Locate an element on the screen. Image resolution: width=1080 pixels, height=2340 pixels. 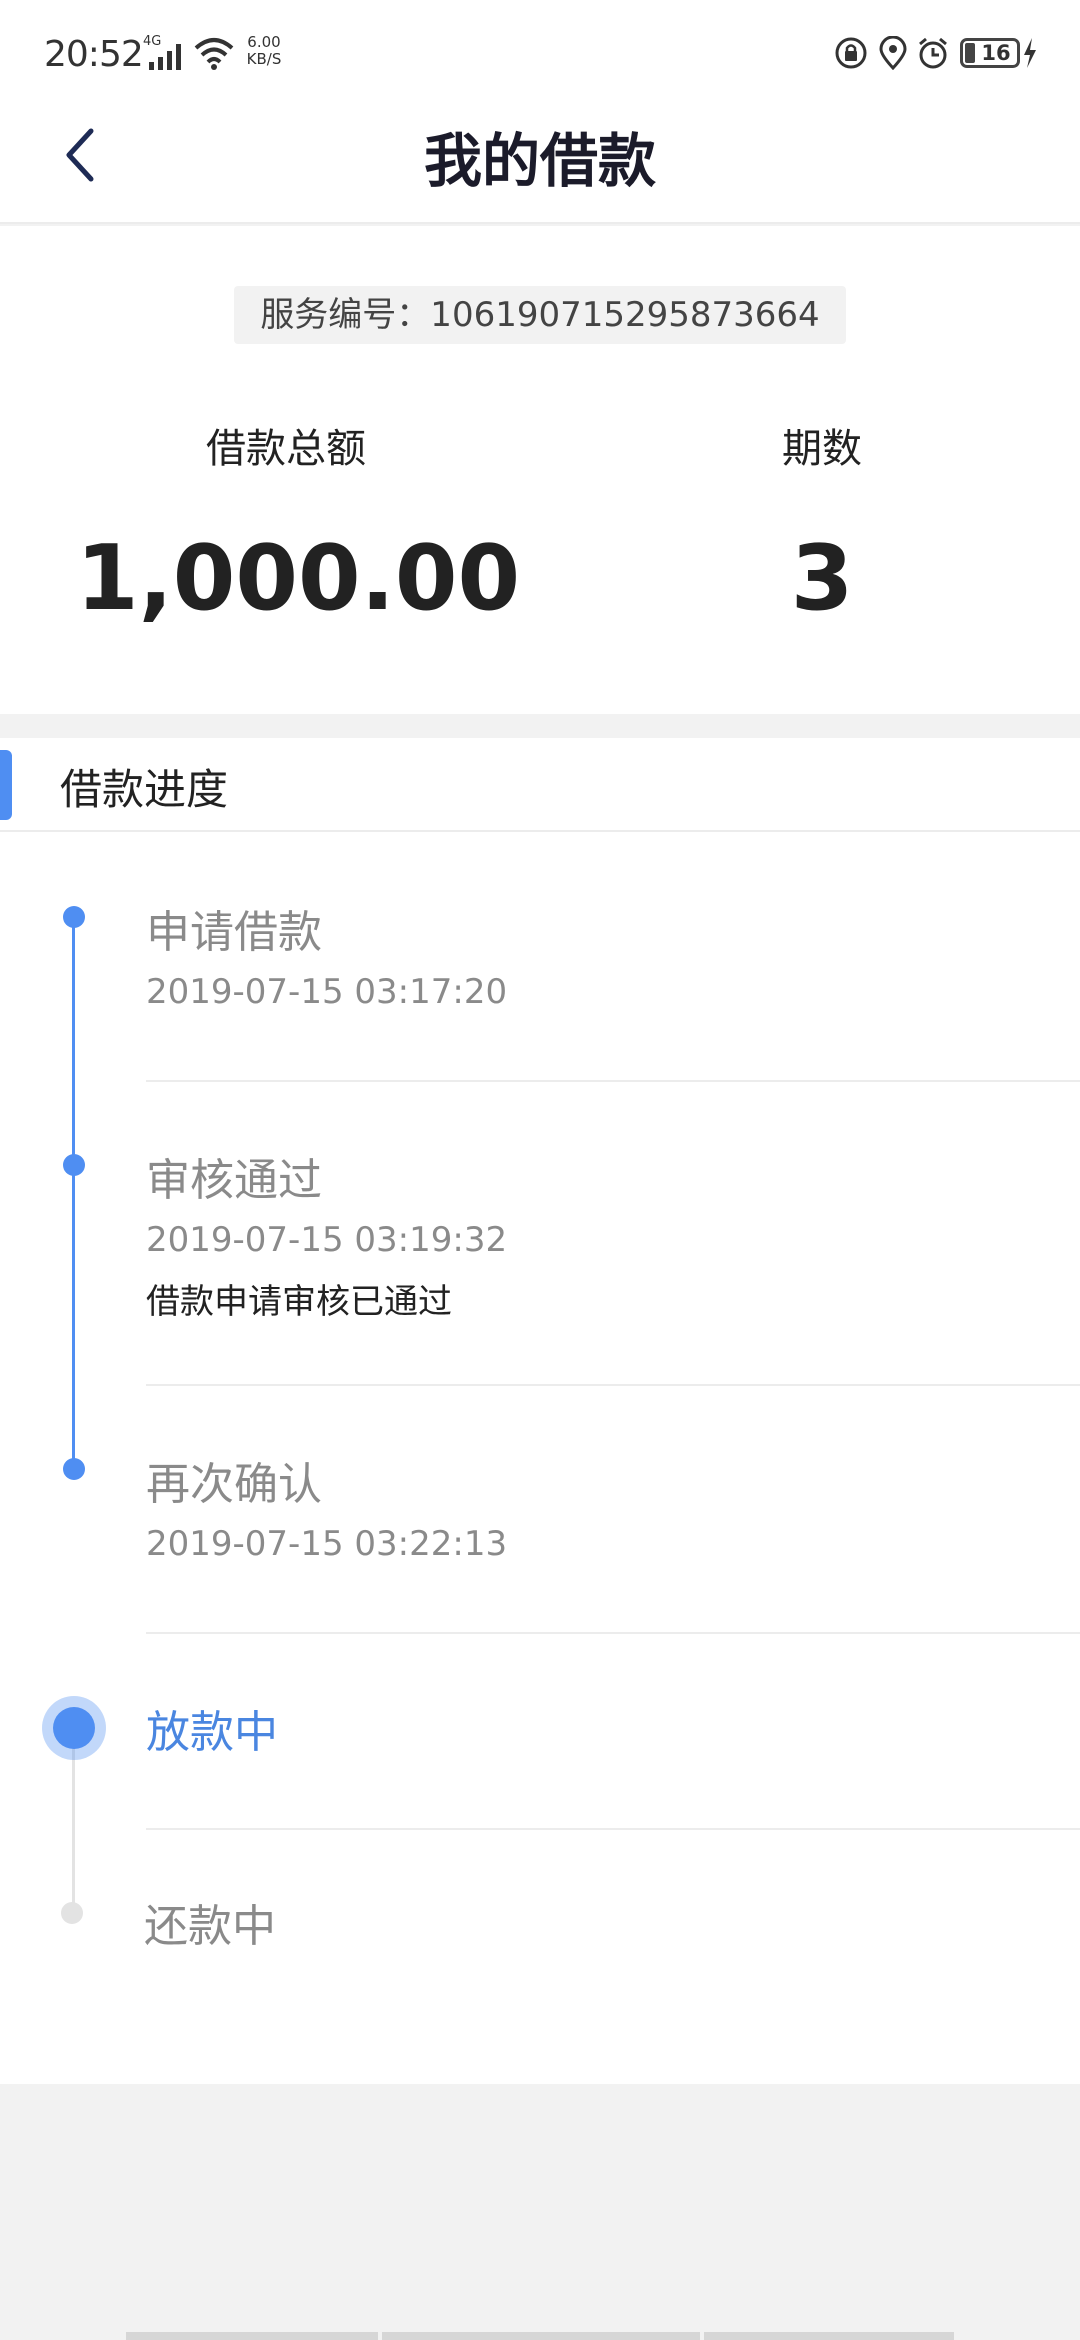
step-title: 申请借款 is located at coordinates (234, 932).